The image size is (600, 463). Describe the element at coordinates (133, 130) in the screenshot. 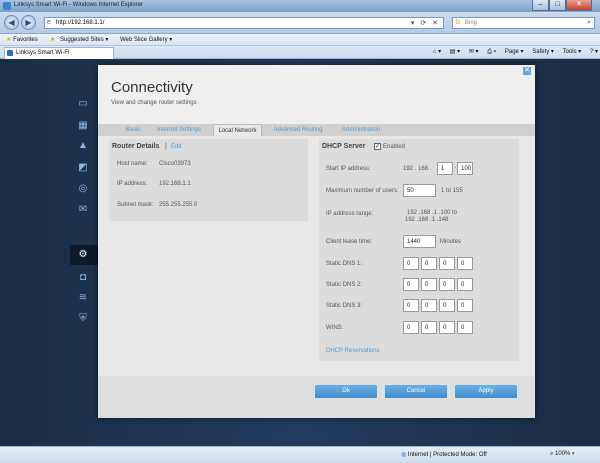

I see `tab-basic: Basic` at that location.